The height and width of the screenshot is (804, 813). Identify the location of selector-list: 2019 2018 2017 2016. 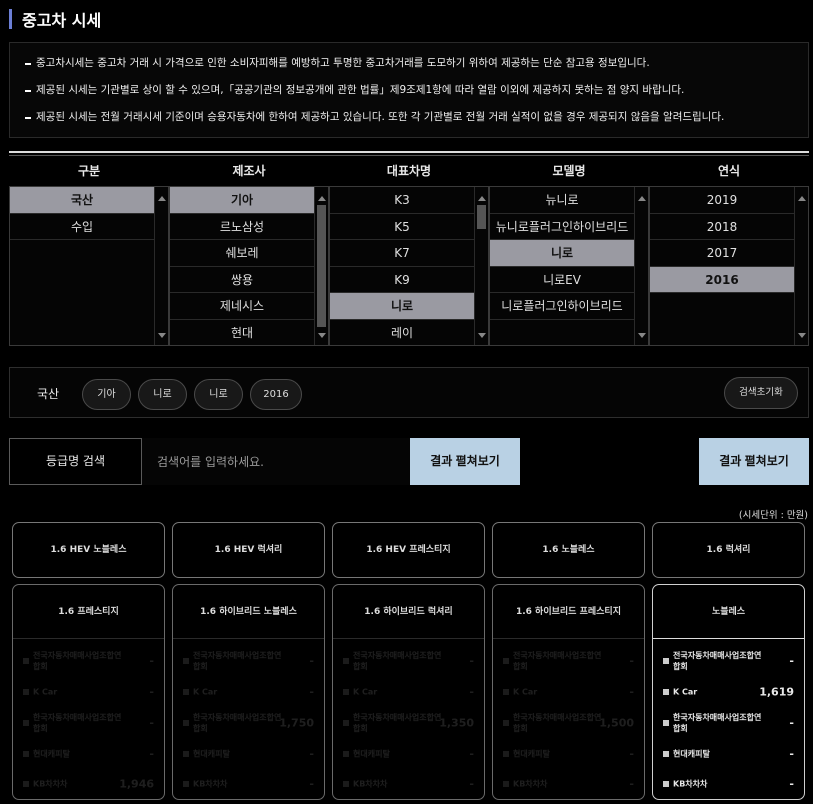
(729, 266).